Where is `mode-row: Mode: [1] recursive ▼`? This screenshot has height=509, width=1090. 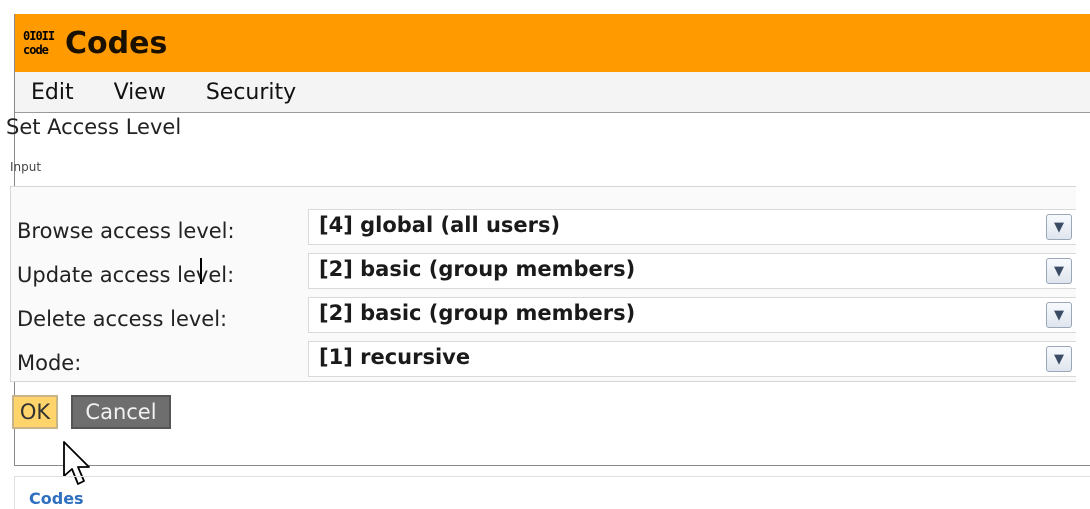 mode-row: Mode: [1] recursive ▼ is located at coordinates (543, 359).